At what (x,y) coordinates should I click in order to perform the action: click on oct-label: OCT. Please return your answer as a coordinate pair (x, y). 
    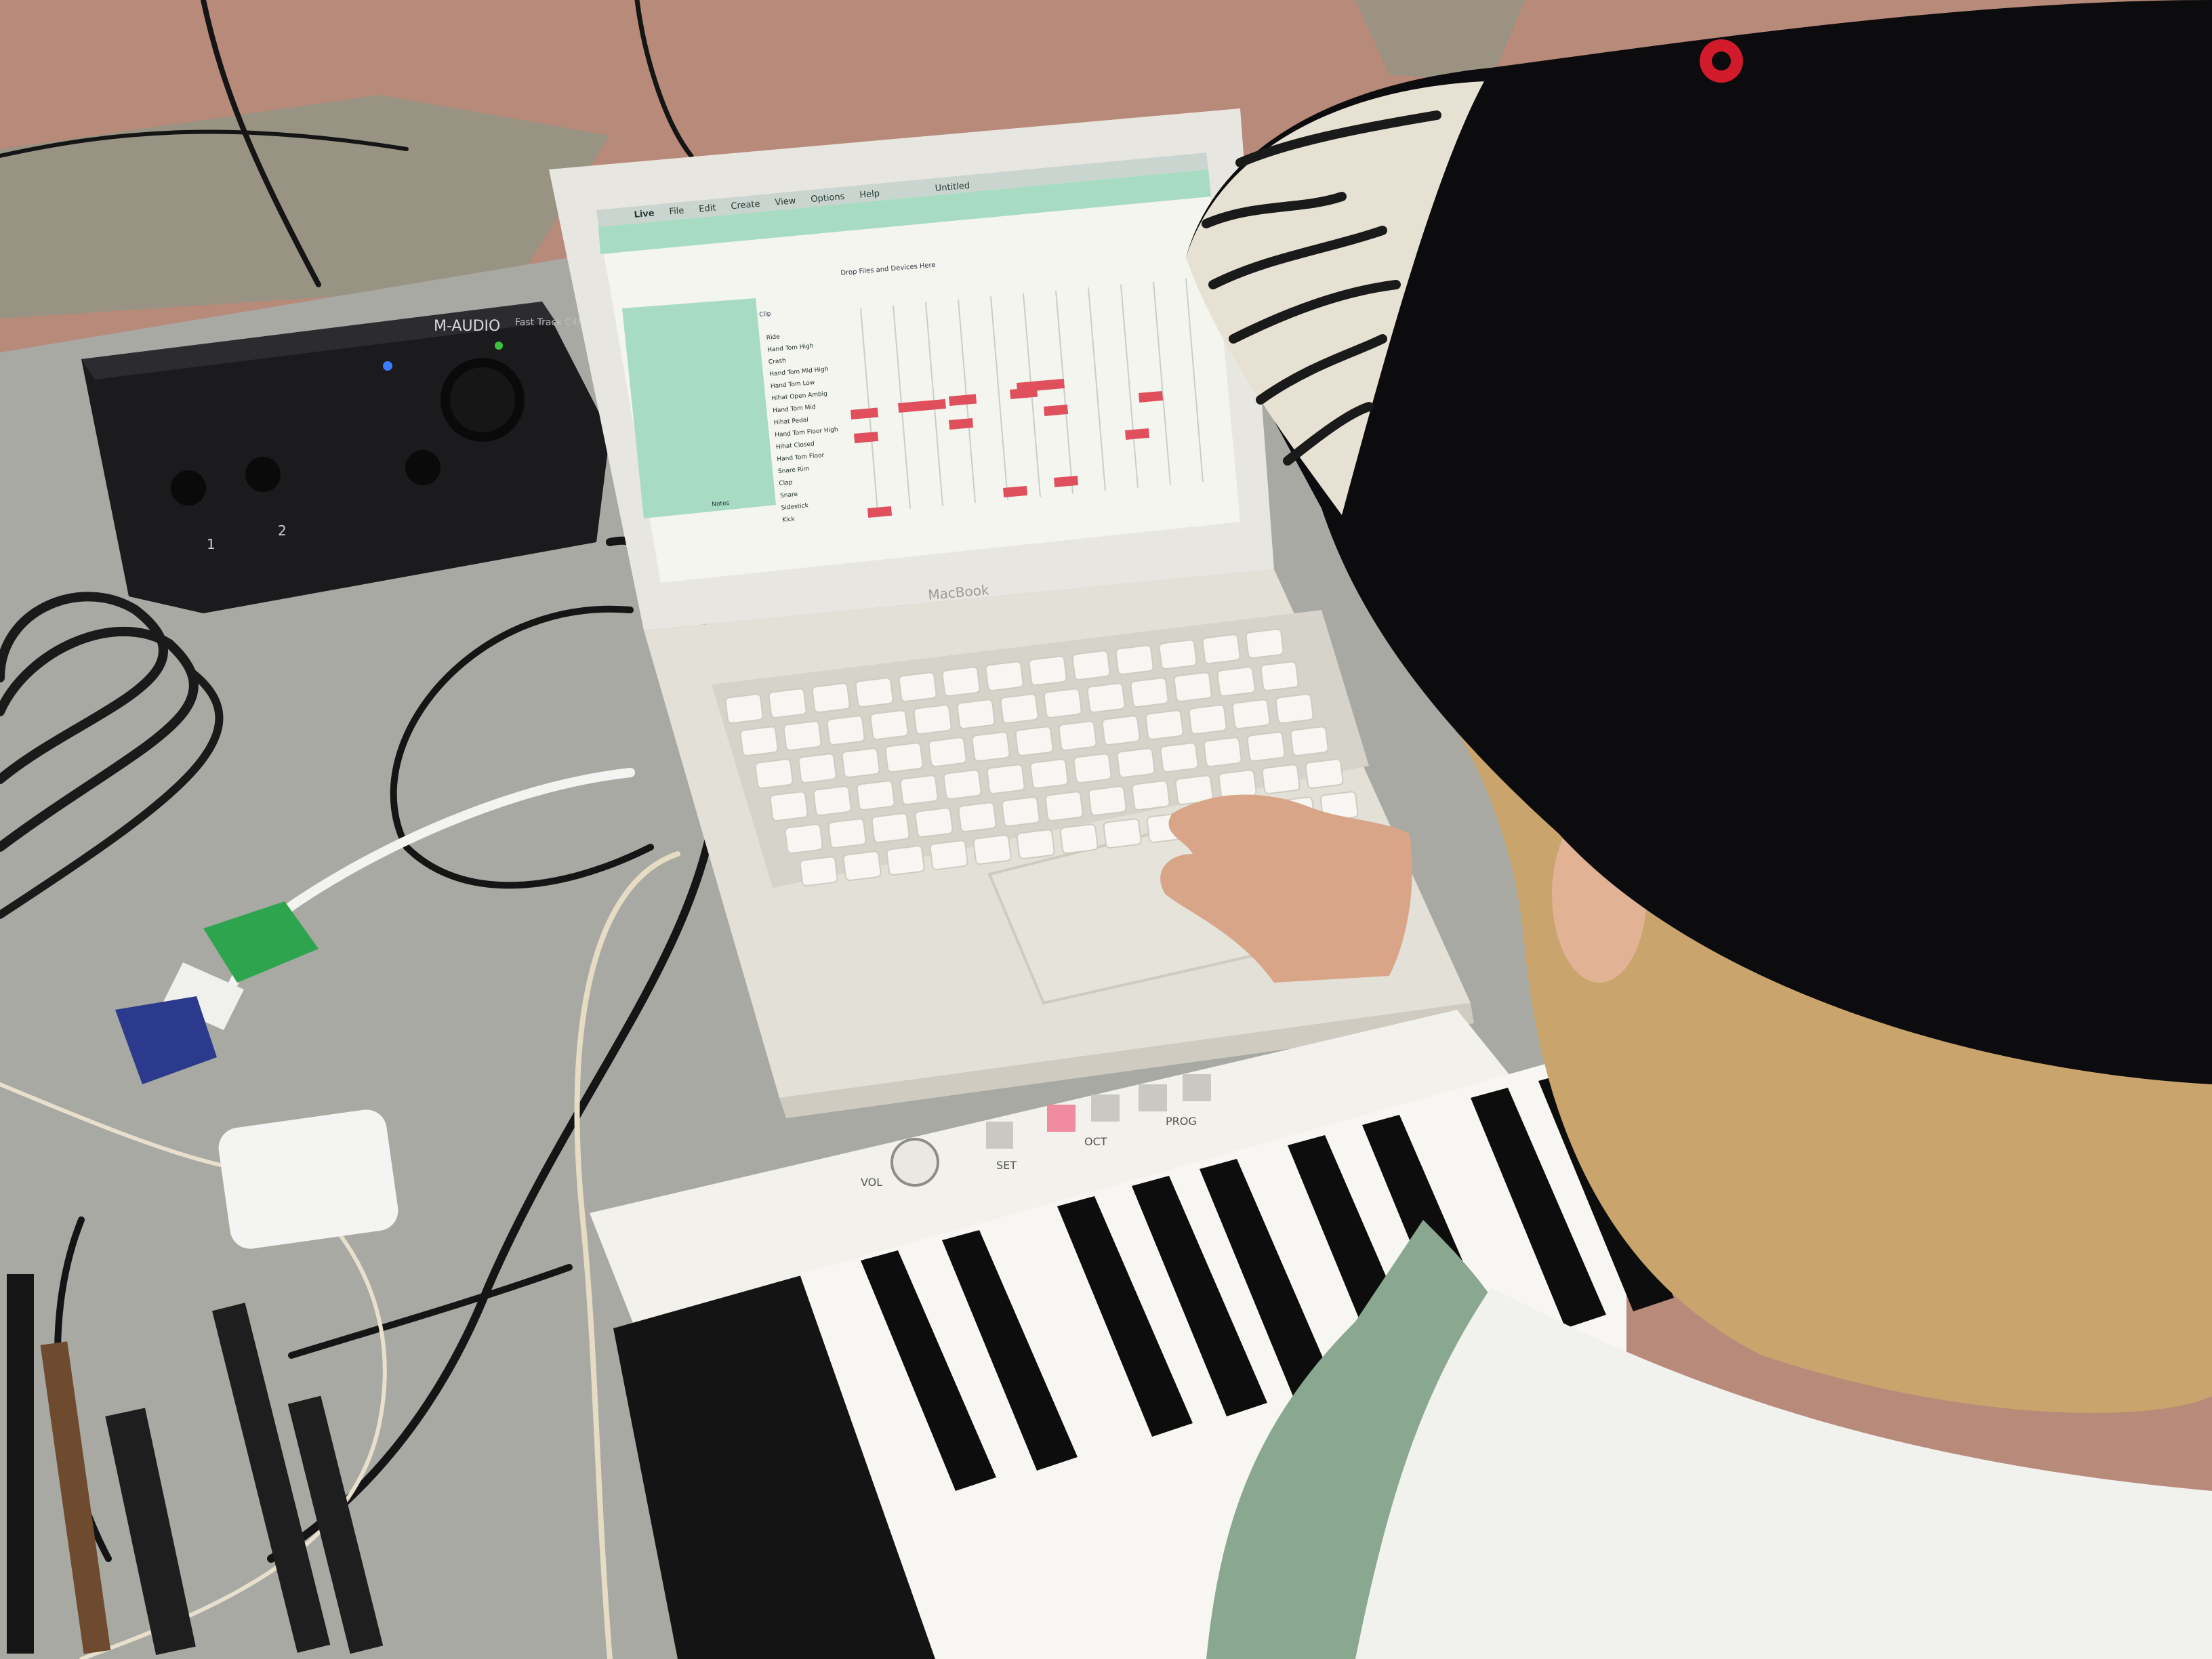
    Looking at the image, I should click on (1095, 1141).